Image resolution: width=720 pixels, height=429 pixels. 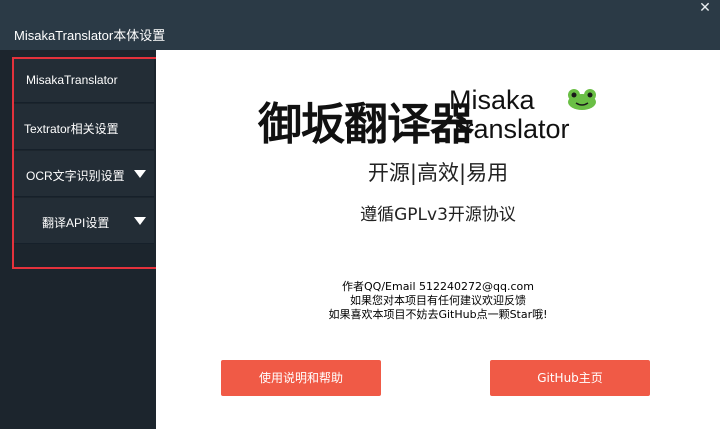 What do you see at coordinates (509, 129) in the screenshot?
I see `logo-en-line2: Translator` at bounding box center [509, 129].